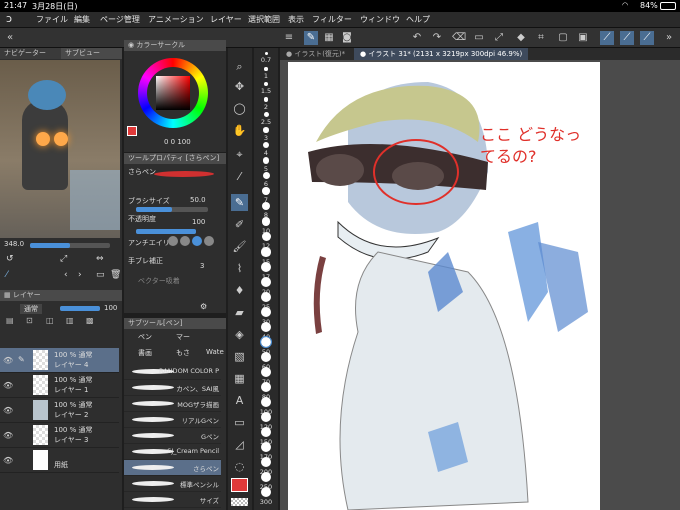 This screenshot has width=680, height=510. I want to click on transparent-swatch, so click(239, 502).